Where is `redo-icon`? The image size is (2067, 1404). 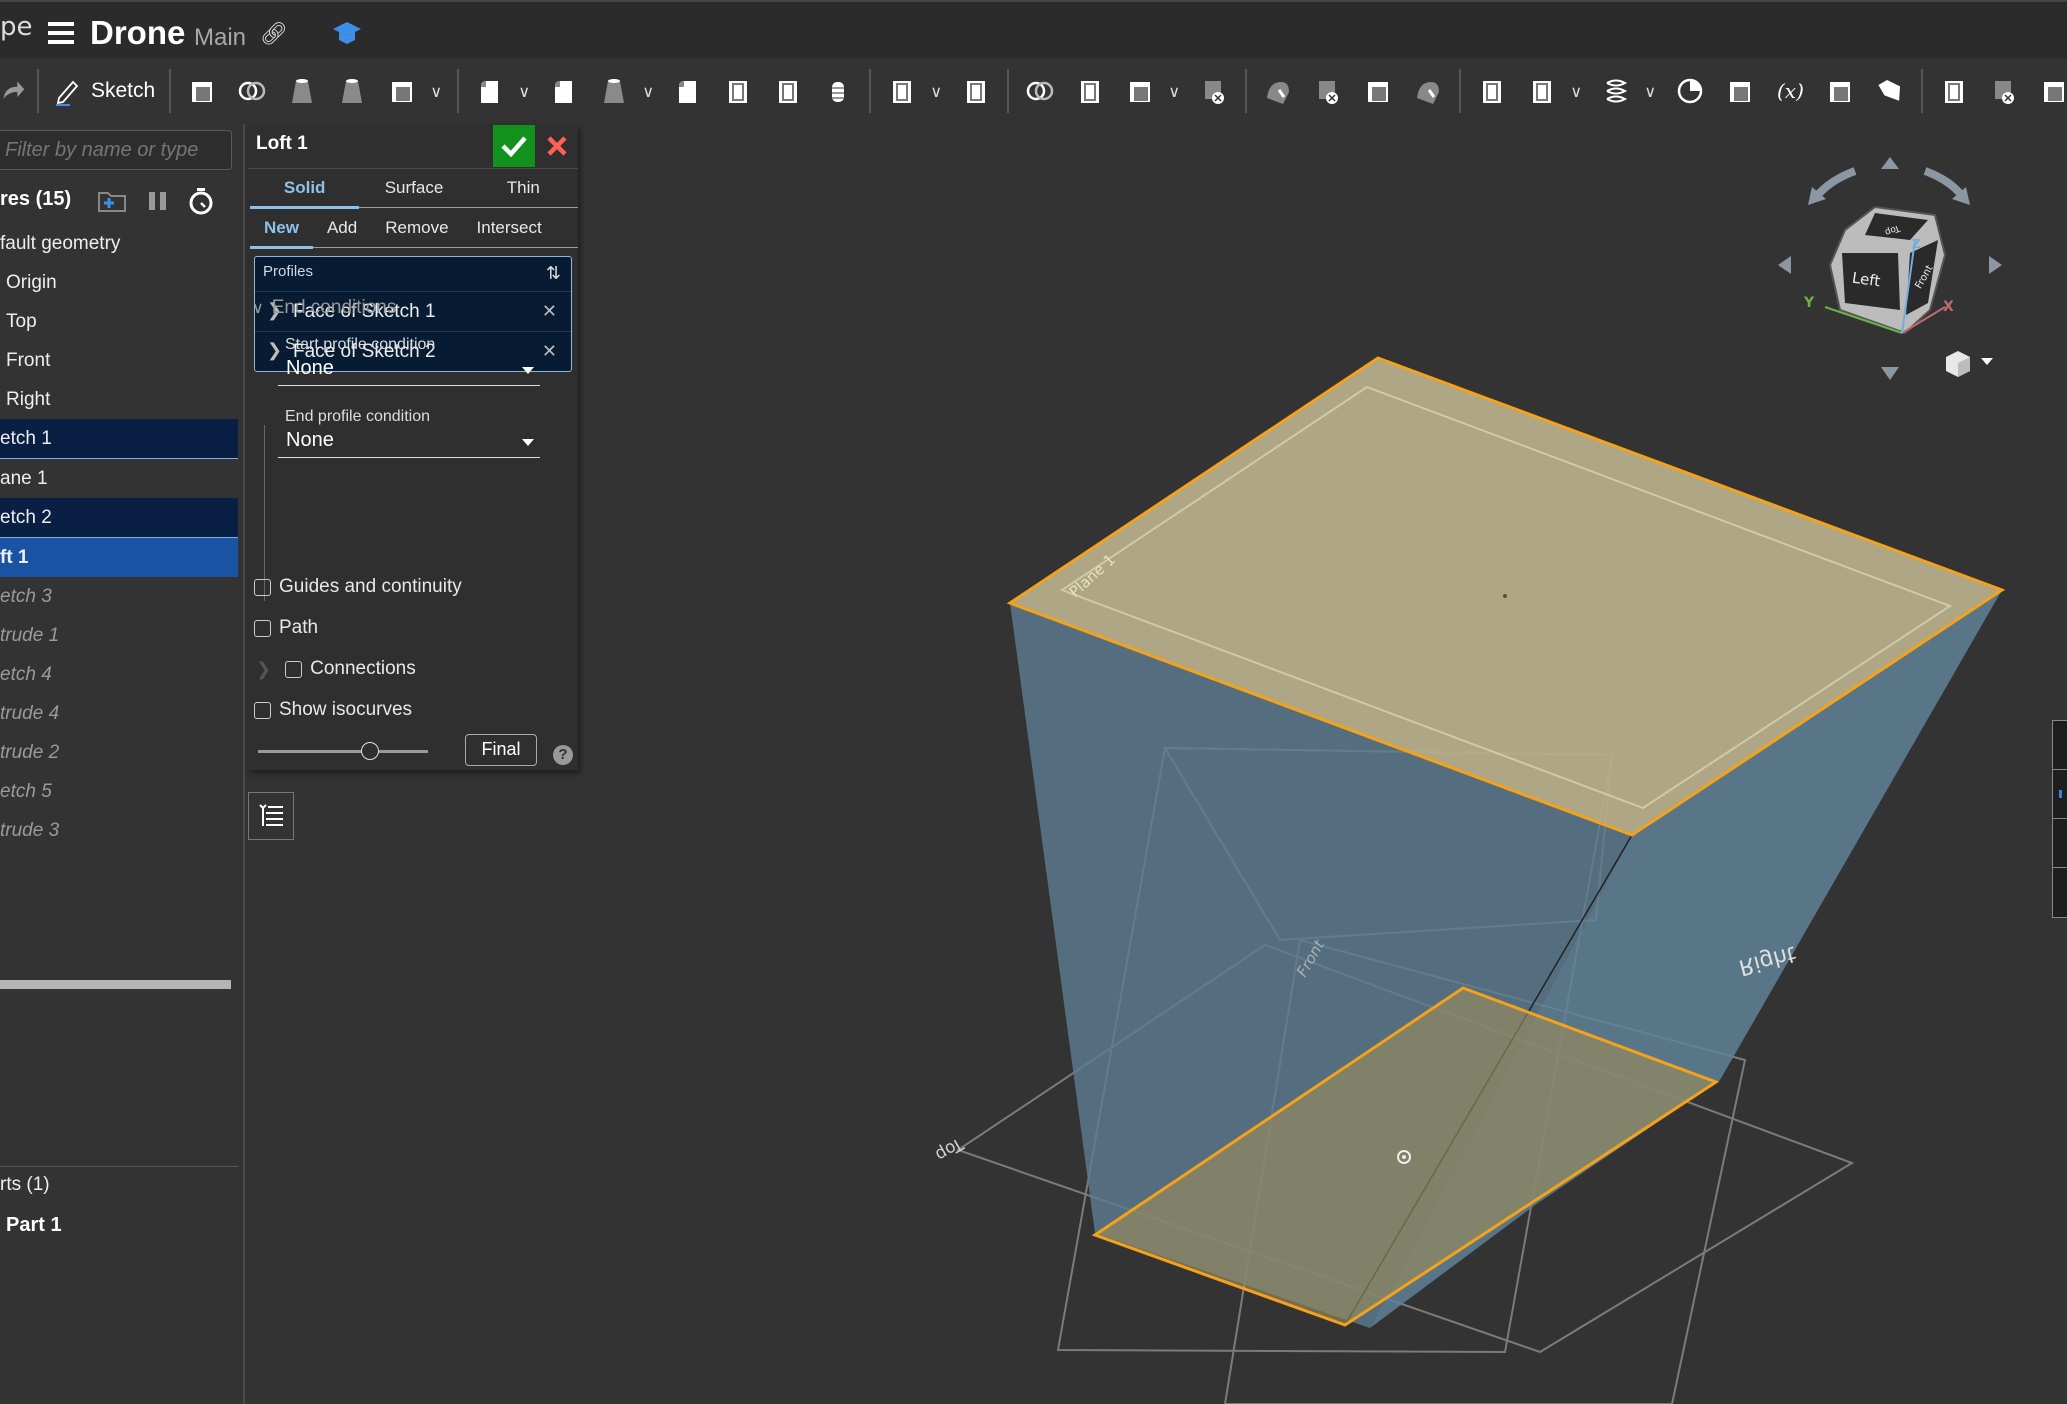 redo-icon is located at coordinates (13, 91).